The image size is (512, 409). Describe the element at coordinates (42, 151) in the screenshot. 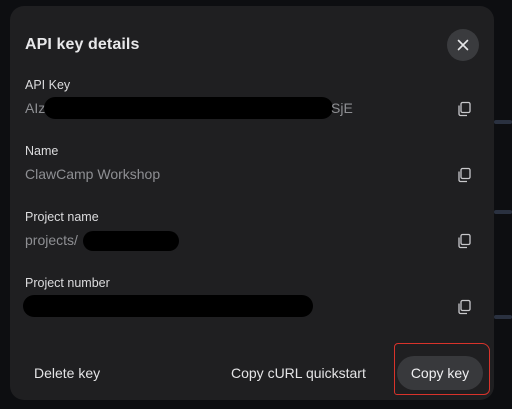

I see `name-label: Name` at that location.